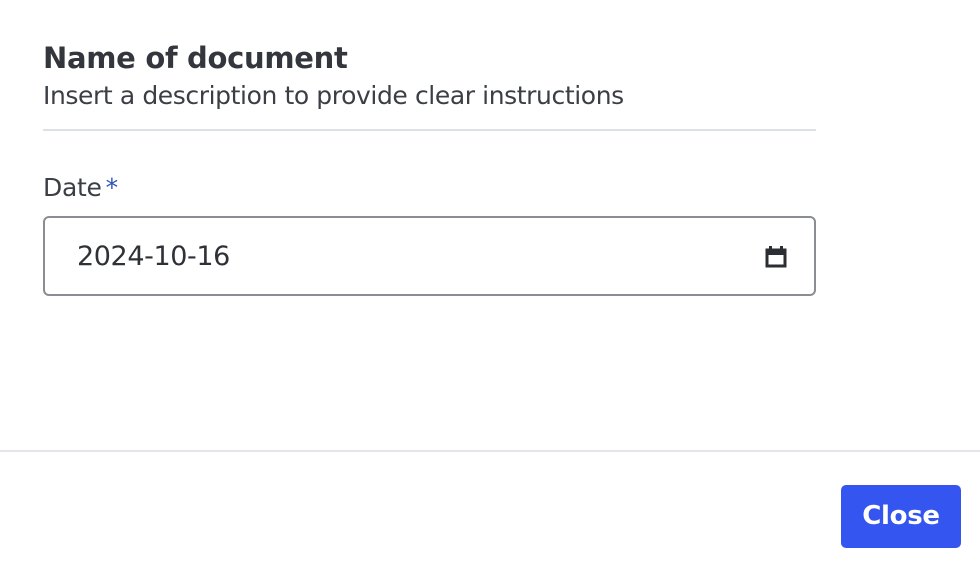 Image resolution: width=980 pixels, height=567 pixels. I want to click on header-divider, so click(429, 130).